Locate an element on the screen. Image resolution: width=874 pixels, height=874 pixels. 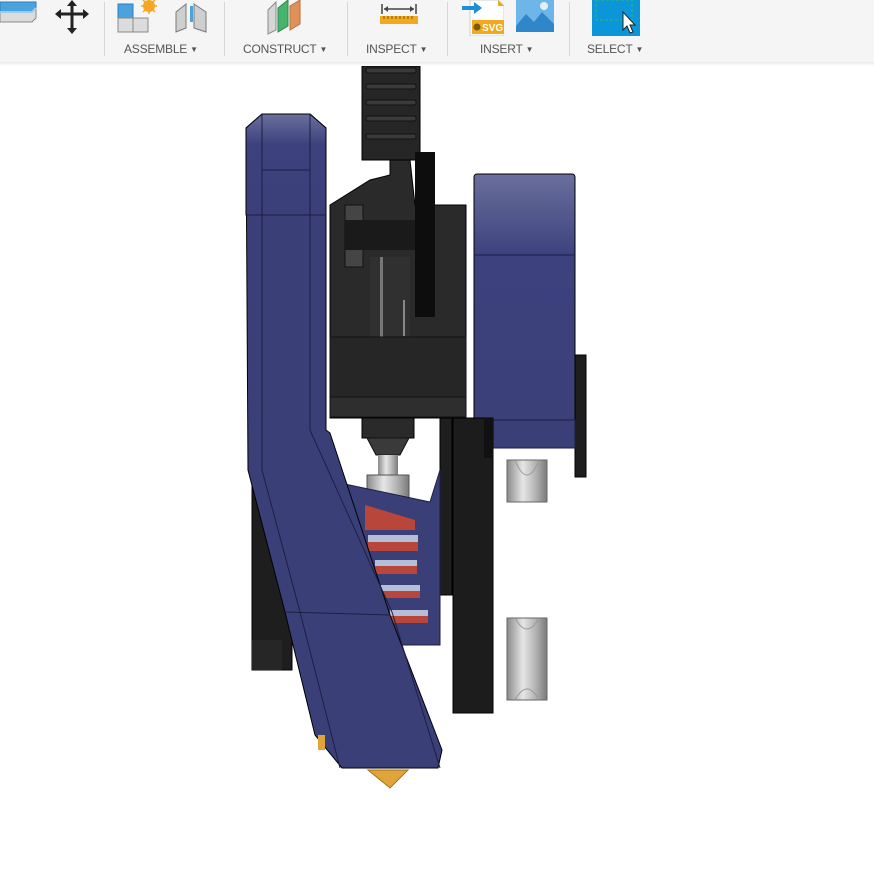
inspect-menu: INSPECT ▼ is located at coordinates (397, 49).